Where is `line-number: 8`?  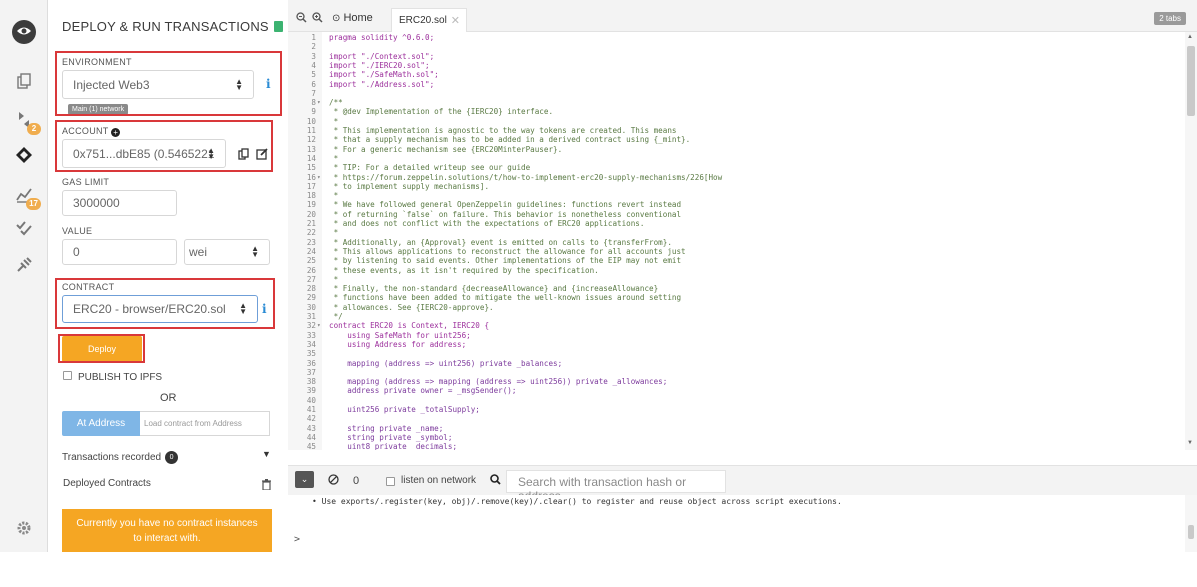
line-number: 8 is located at coordinates (313, 103).